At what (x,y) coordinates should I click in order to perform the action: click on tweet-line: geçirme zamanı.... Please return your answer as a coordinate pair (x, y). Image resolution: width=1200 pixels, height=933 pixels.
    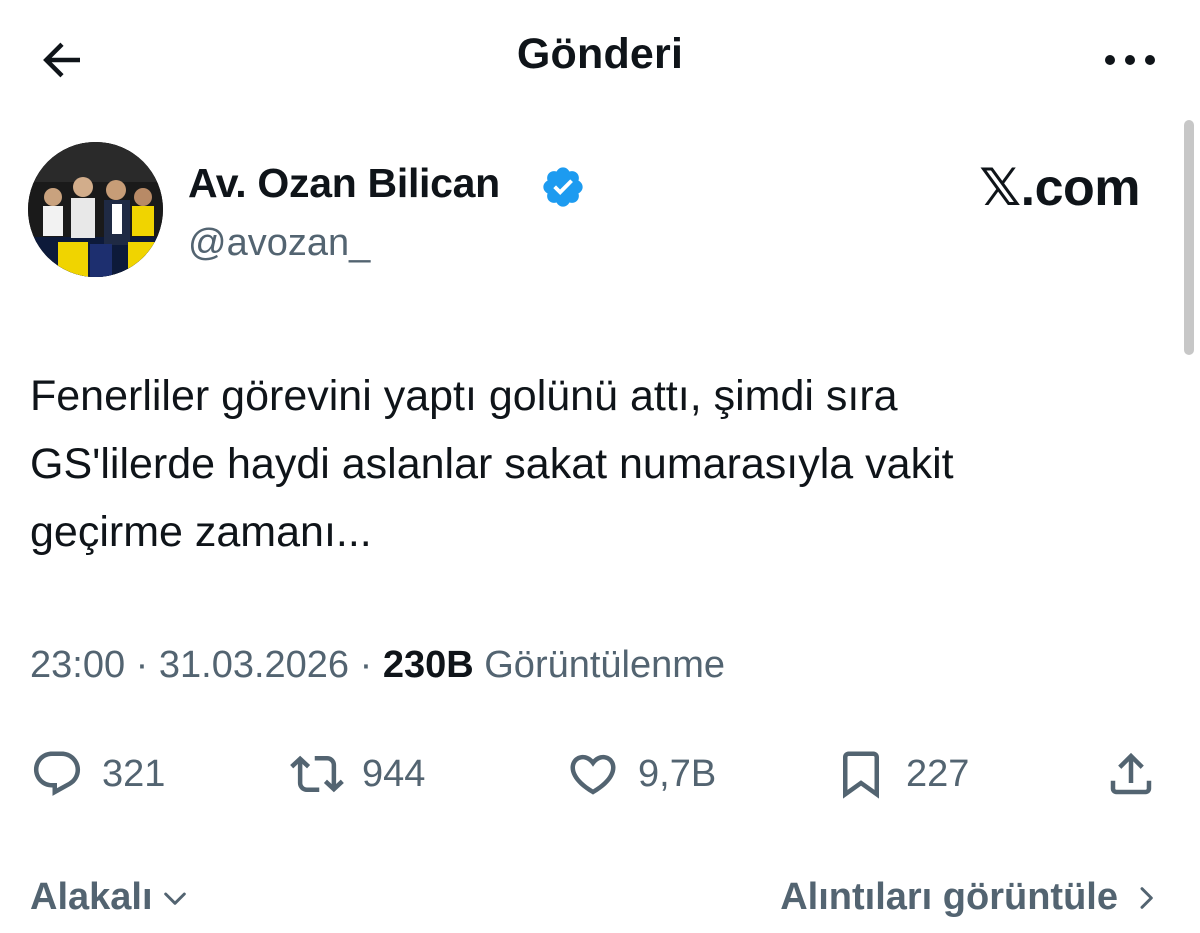
    Looking at the image, I should click on (201, 532).